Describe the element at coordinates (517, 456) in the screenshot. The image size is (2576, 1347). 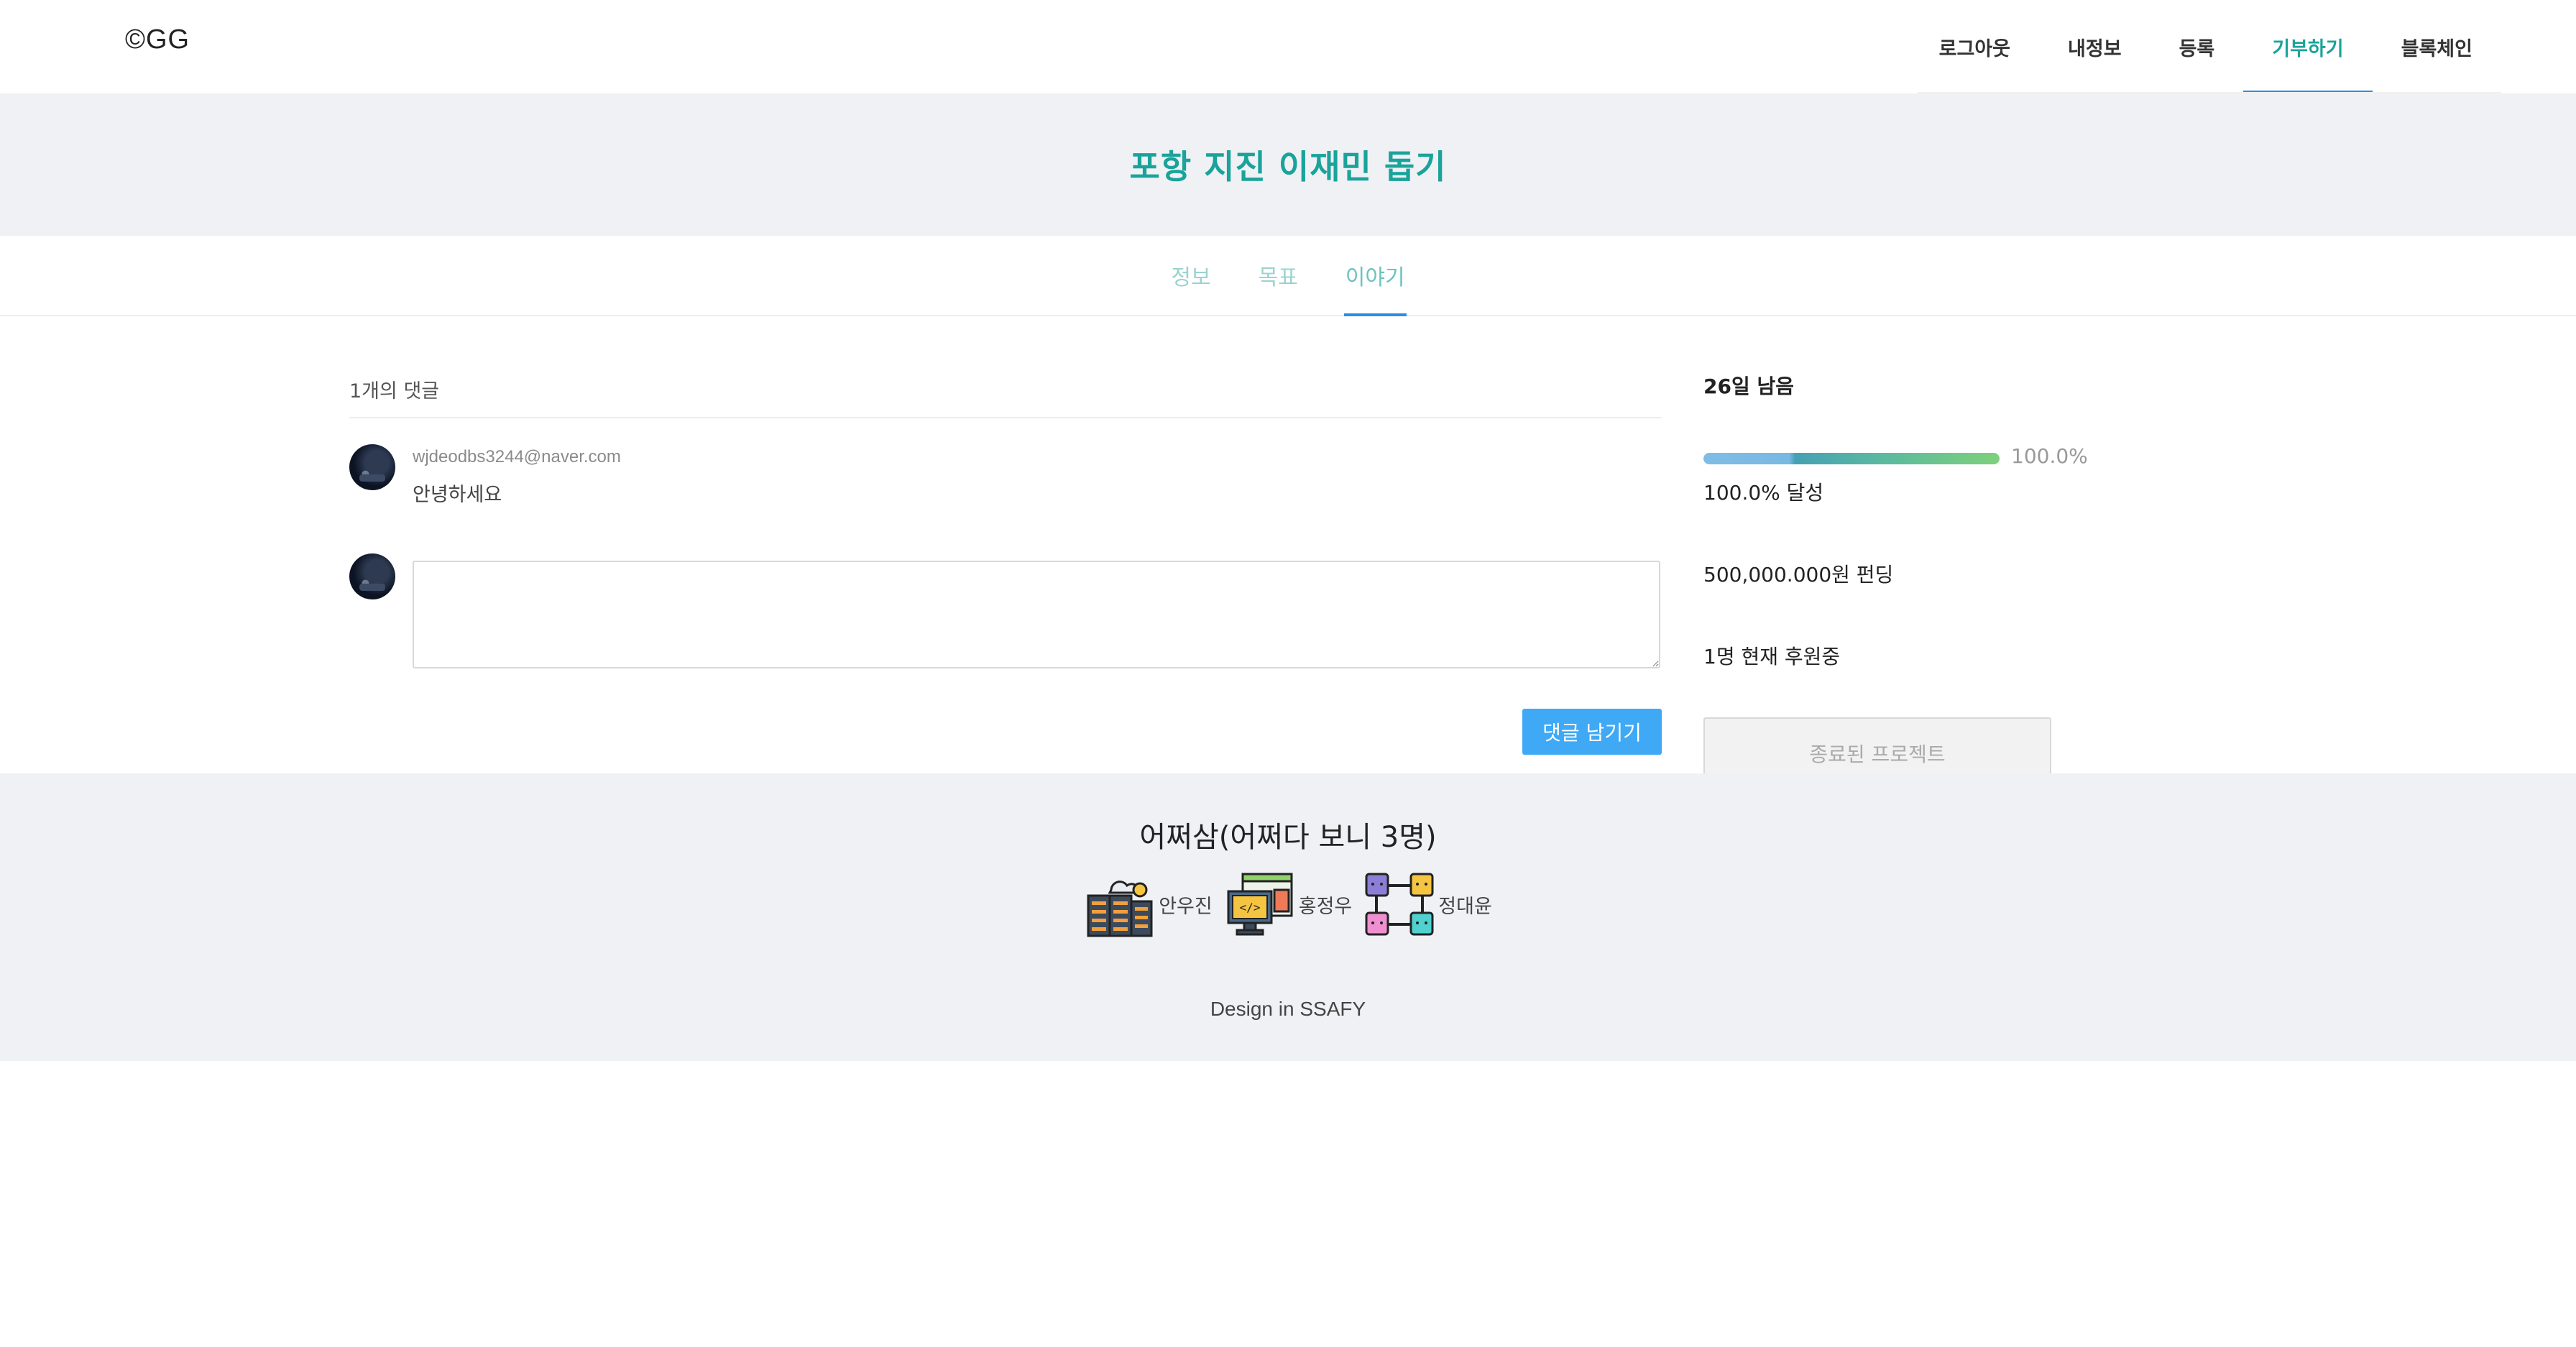
I see `comment-author: wjdeodbs3244@naver.com` at that location.